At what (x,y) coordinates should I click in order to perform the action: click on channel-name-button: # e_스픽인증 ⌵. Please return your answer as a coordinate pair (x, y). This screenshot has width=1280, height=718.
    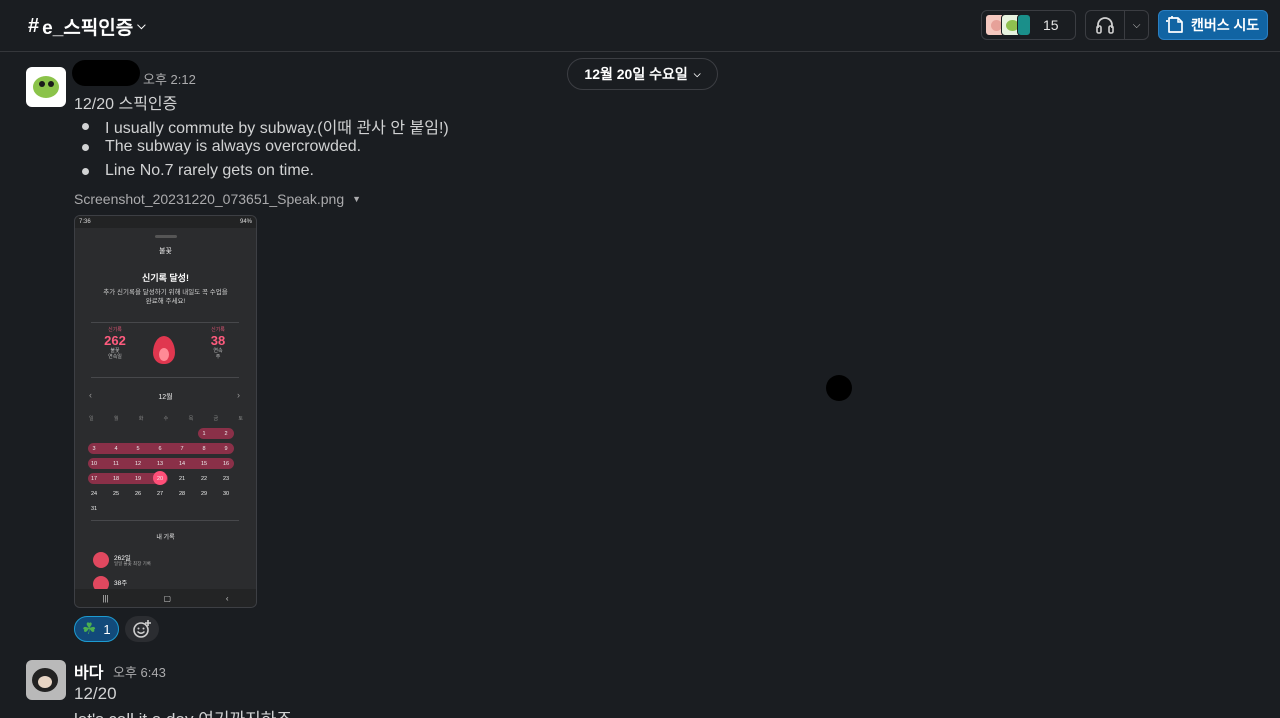
    Looking at the image, I should click on (87, 26).